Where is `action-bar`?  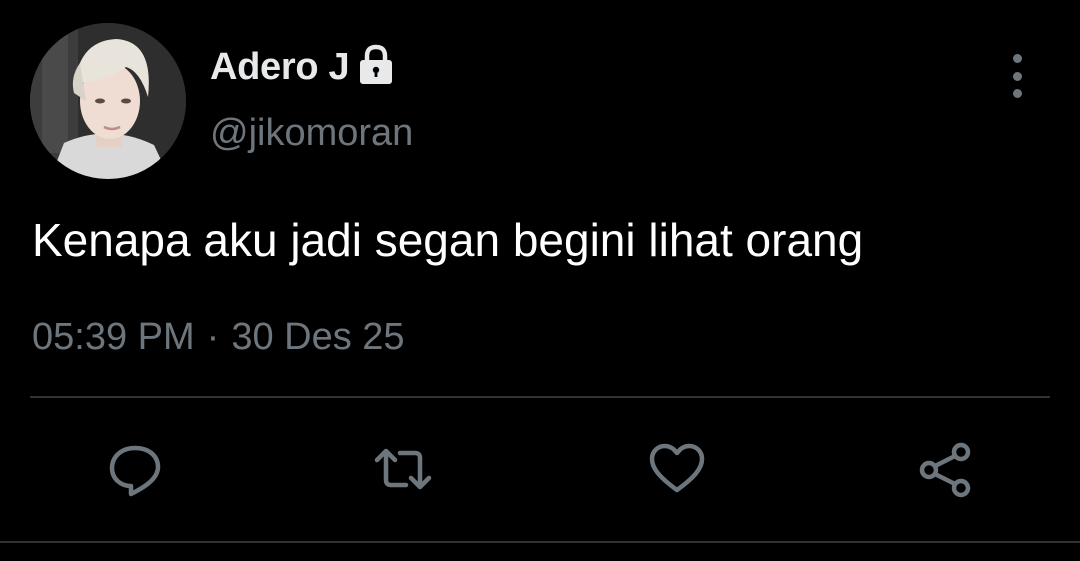 action-bar is located at coordinates (540, 469).